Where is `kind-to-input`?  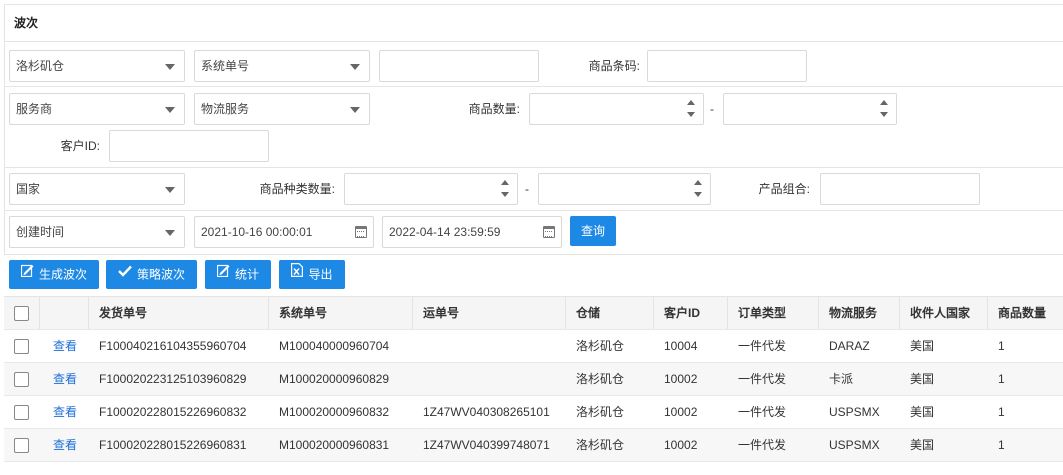
kind-to-input is located at coordinates (624, 189).